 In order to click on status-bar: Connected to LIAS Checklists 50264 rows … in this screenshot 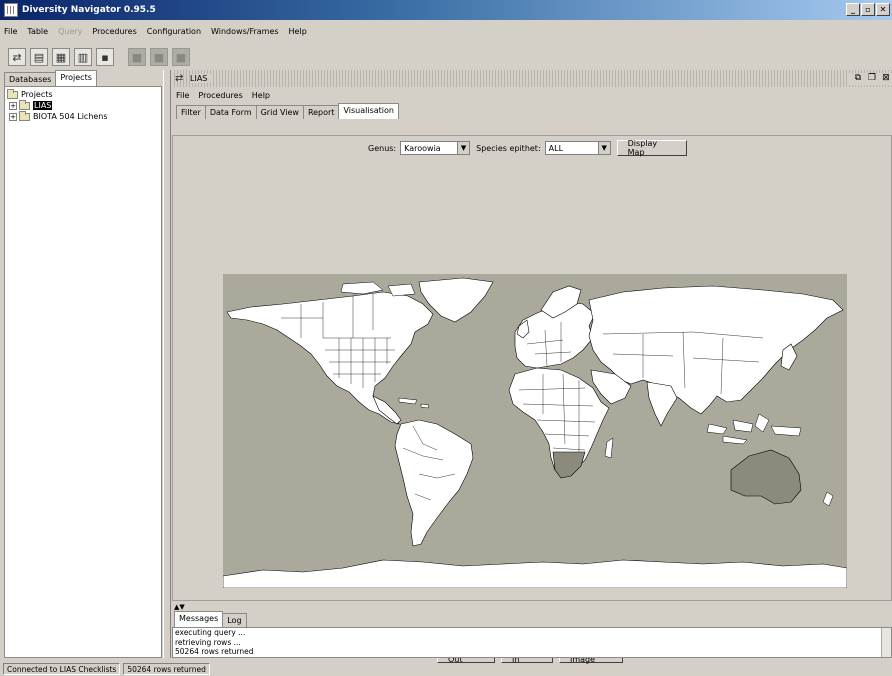, I will do `click(446, 669)`.